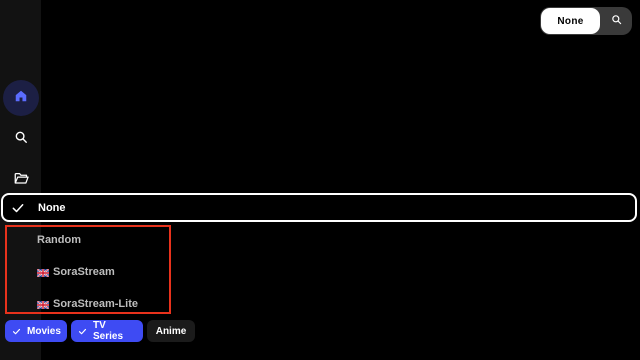  I want to click on filter-chip-label: TV Series, so click(108, 331).